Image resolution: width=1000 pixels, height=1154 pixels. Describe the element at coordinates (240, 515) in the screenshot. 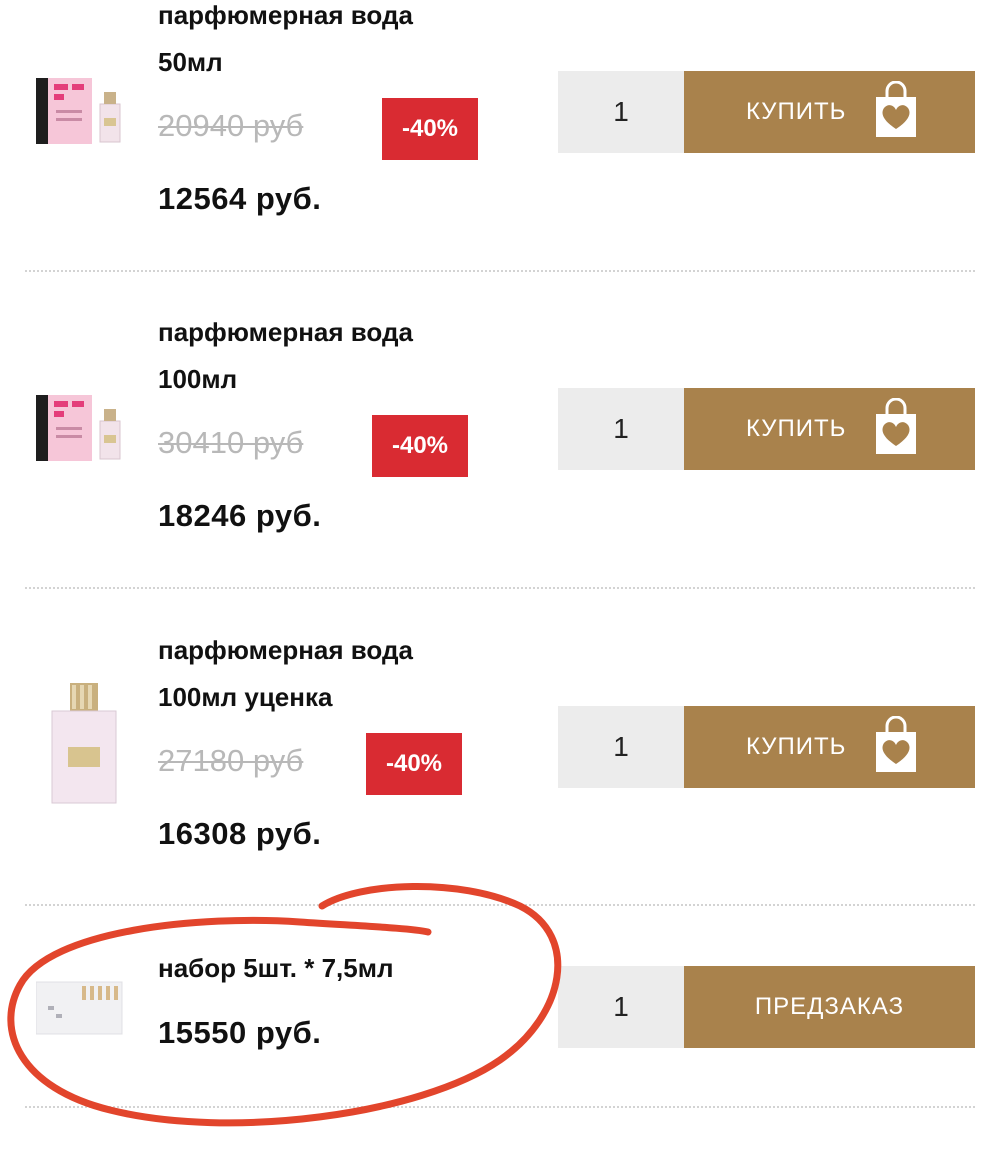

I see `product-price: 18246 руб.` at that location.